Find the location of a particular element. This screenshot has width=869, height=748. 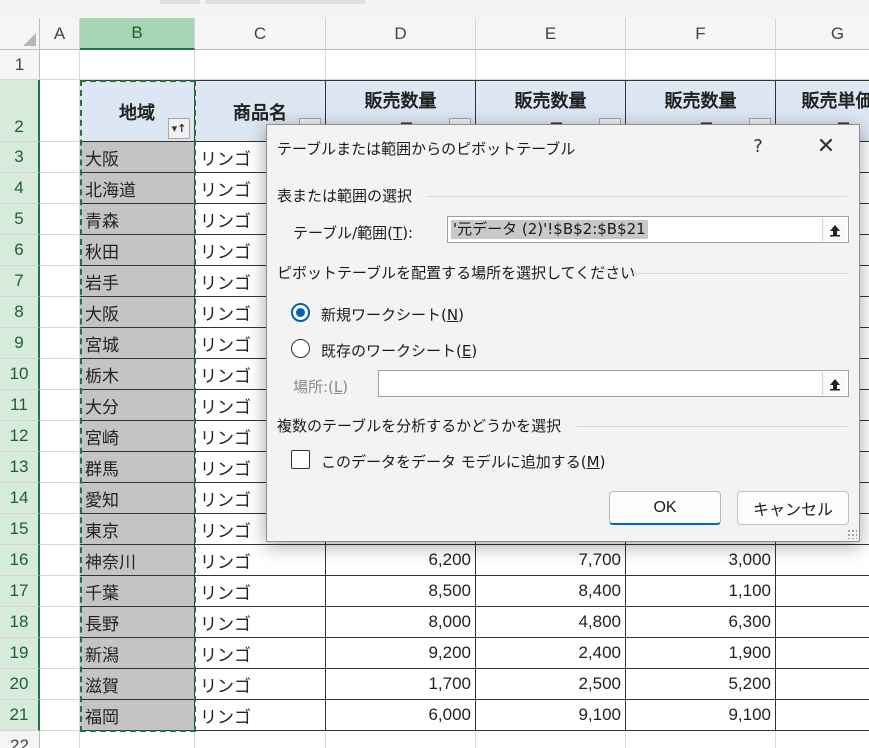

row-header: 9 is located at coordinates (20, 343).